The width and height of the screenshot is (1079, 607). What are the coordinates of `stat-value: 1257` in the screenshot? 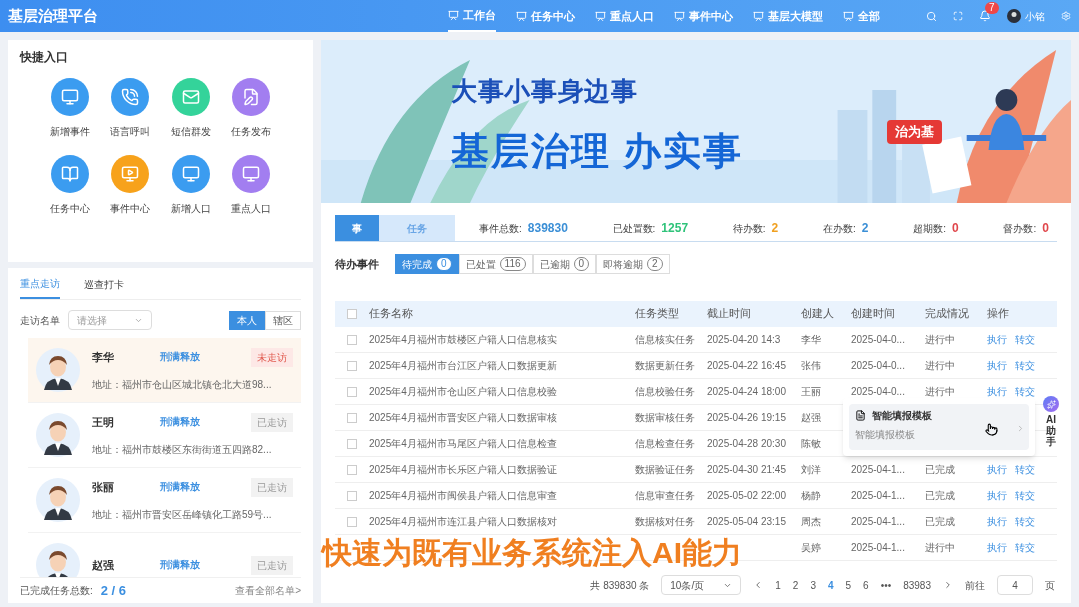 It's located at (675, 228).